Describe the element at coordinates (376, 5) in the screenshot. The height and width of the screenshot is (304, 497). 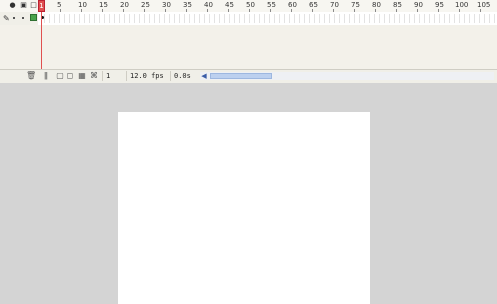
I see `ruler-label: 80` at that location.